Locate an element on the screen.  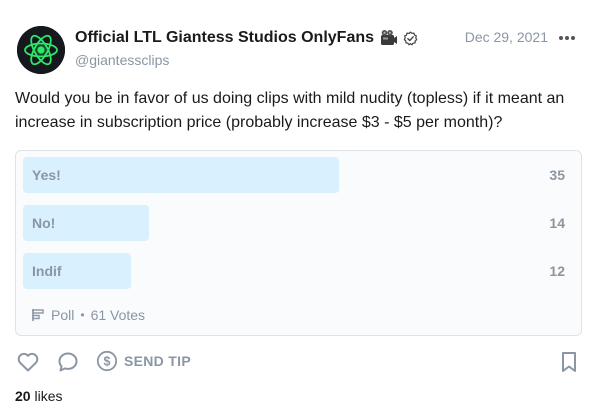
bookmark-button is located at coordinates (569, 362).